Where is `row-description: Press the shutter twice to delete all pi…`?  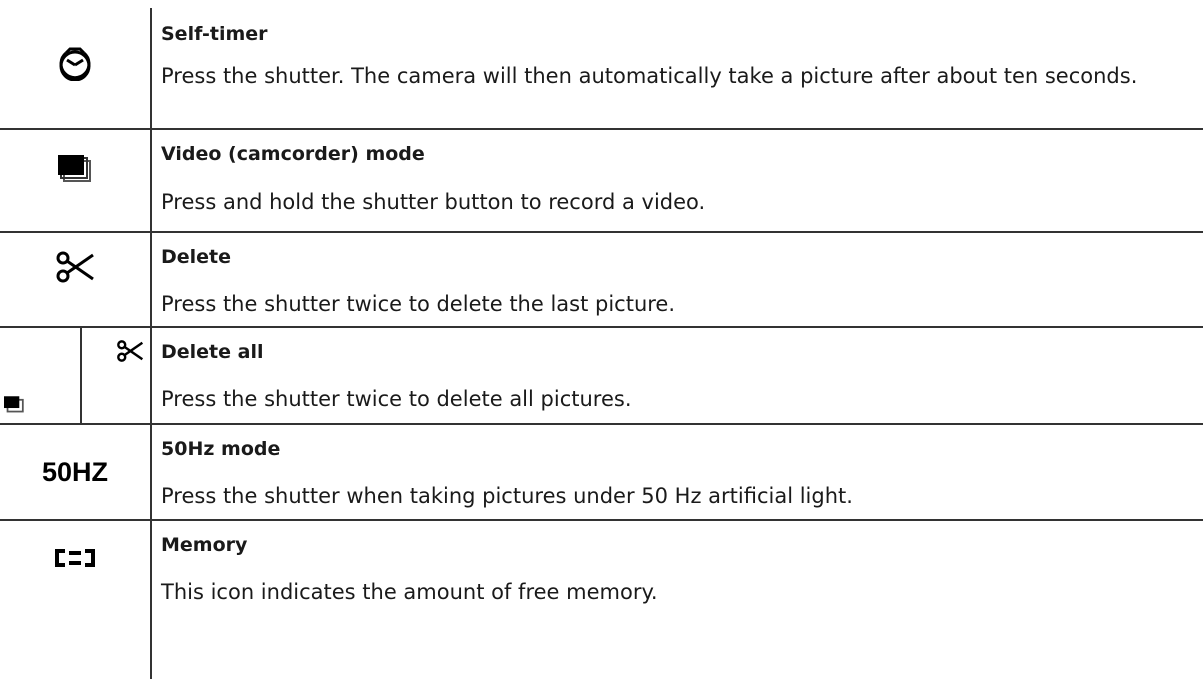 row-description: Press the shutter twice to delete all pi… is located at coordinates (396, 399).